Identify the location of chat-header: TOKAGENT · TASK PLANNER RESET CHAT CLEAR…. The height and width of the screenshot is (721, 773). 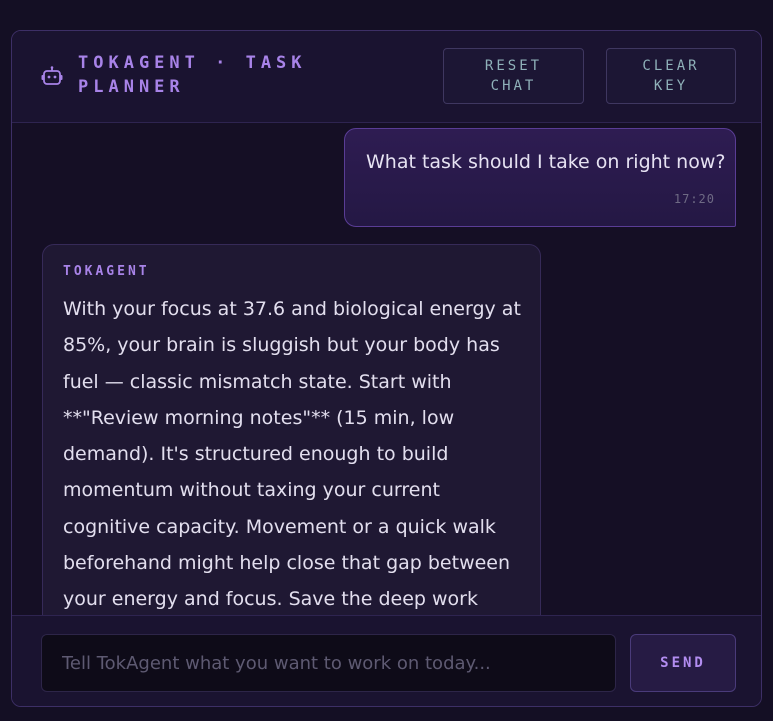
(386, 77).